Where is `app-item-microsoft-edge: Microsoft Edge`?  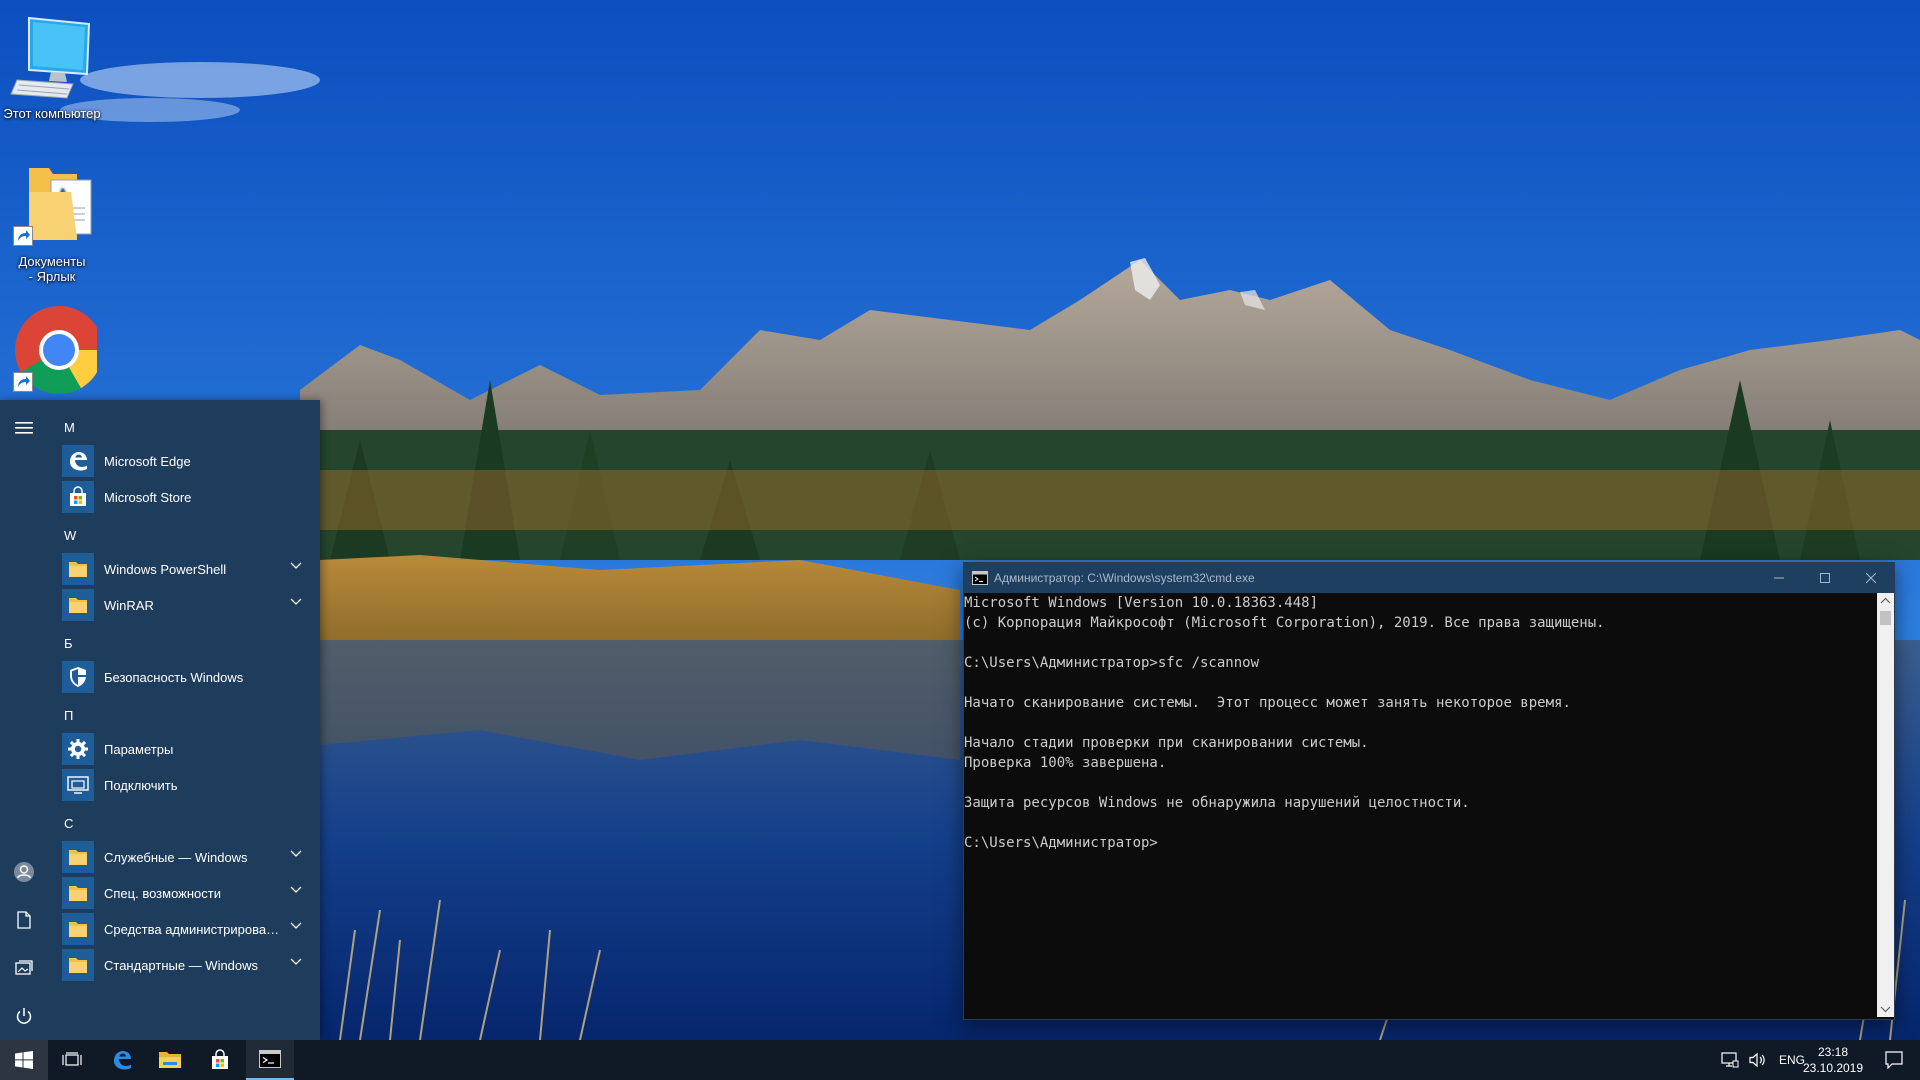 app-item-microsoft-edge: Microsoft Edge is located at coordinates (187, 461).